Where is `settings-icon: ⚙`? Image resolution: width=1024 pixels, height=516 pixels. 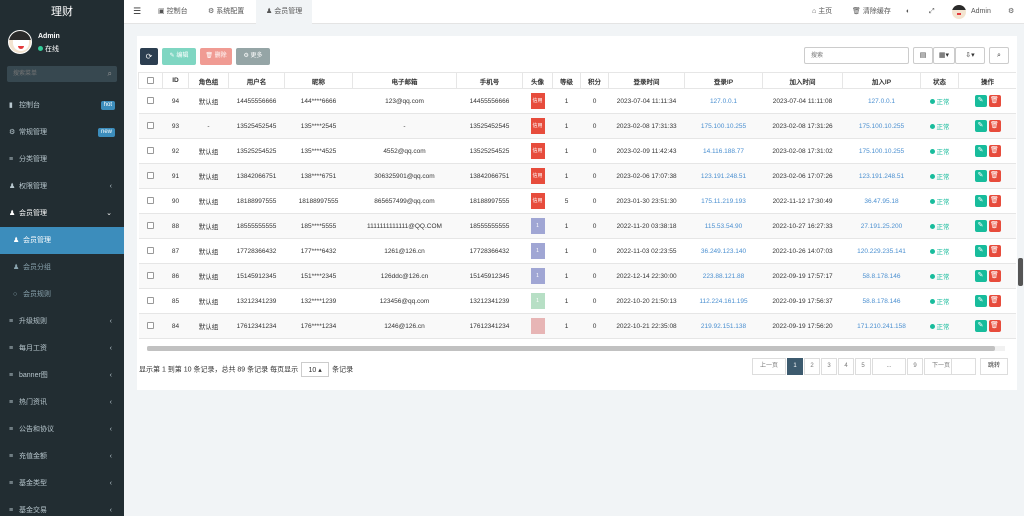
settings-icon: ⚙ is located at coordinates (1011, 12).